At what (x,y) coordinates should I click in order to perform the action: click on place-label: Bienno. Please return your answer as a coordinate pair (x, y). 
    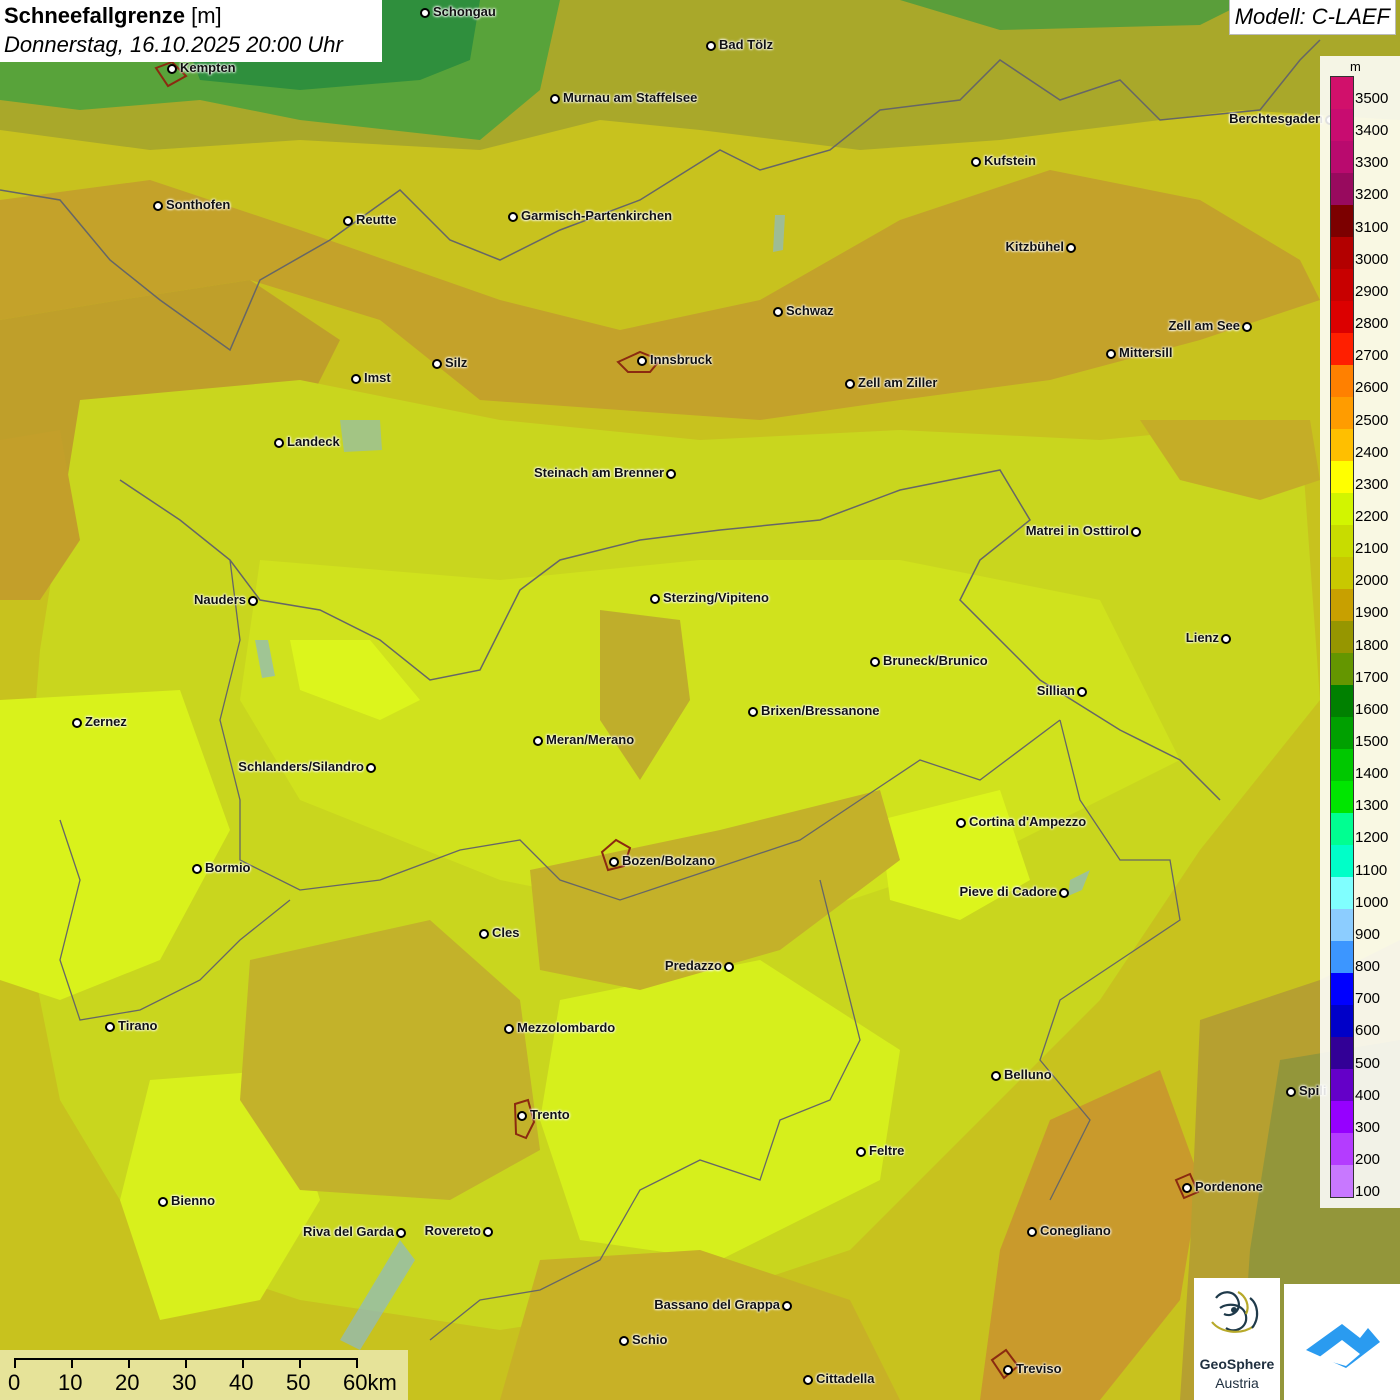
    Looking at the image, I should click on (193, 1200).